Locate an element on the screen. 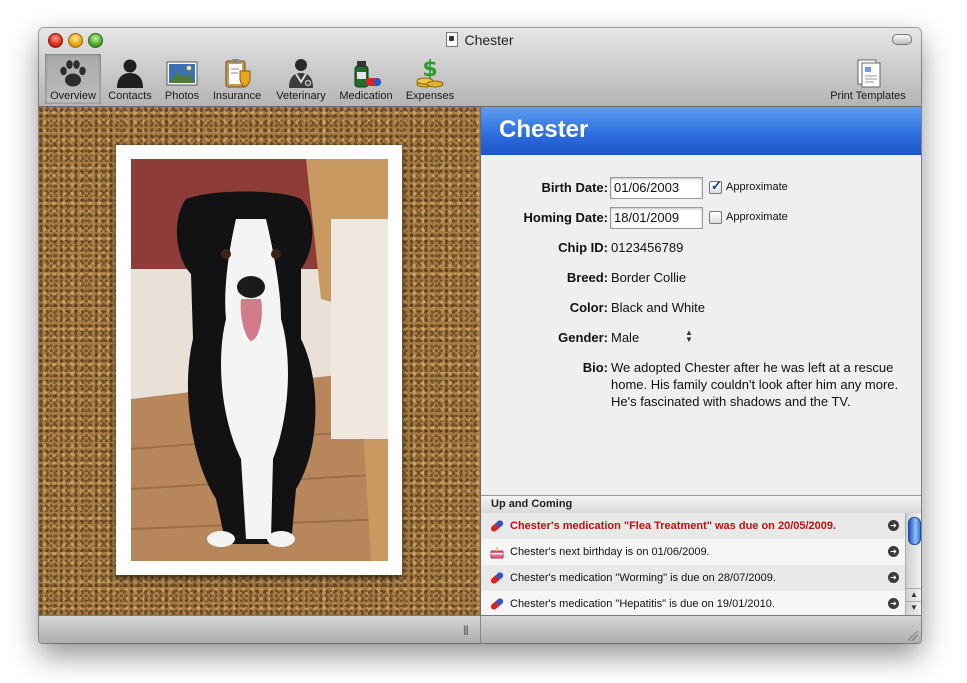  bio-label: Bio: is located at coordinates (595, 367).